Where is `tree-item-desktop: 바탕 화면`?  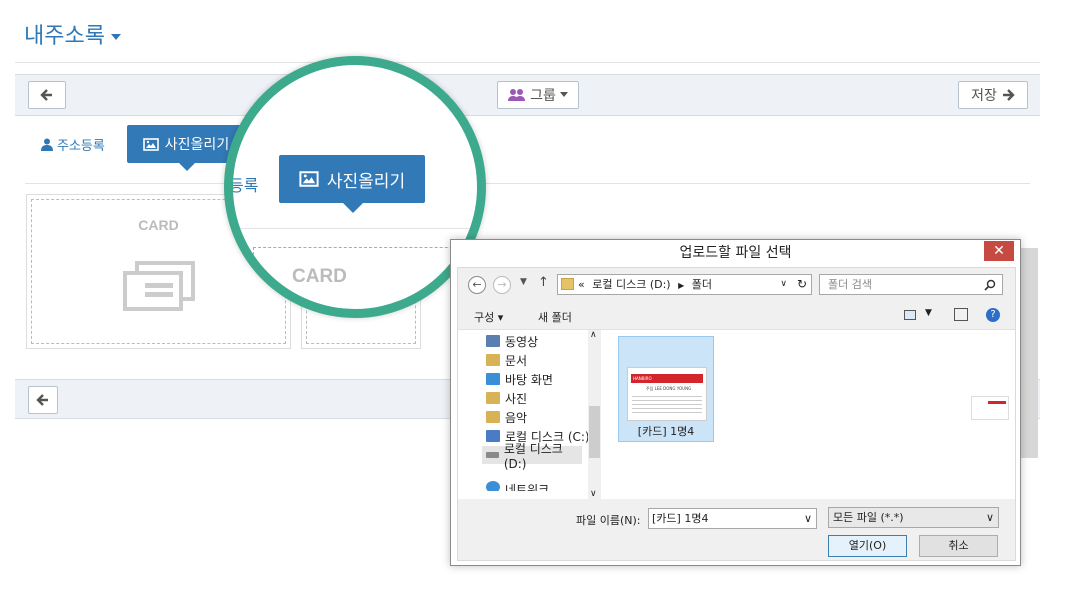
tree-item-desktop: 바탕 화면 is located at coordinates (519, 379).